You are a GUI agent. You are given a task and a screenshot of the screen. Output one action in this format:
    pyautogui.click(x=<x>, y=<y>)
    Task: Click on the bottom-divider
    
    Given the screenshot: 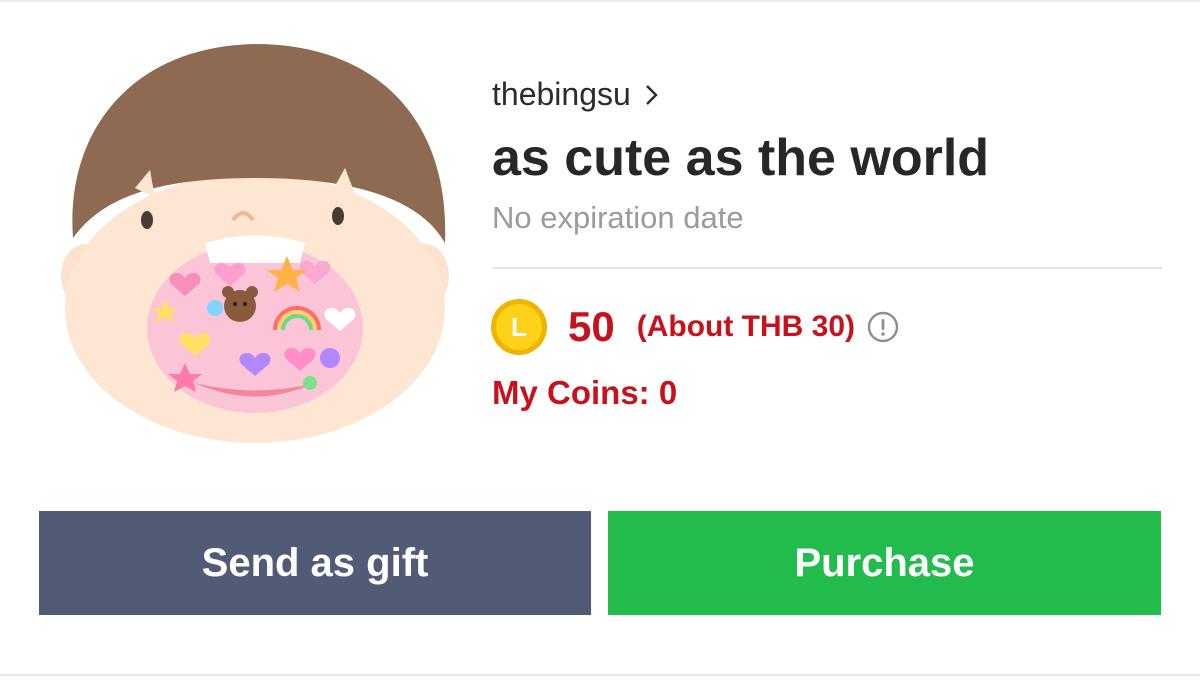 What is the action you would take?
    pyautogui.click(x=600, y=675)
    